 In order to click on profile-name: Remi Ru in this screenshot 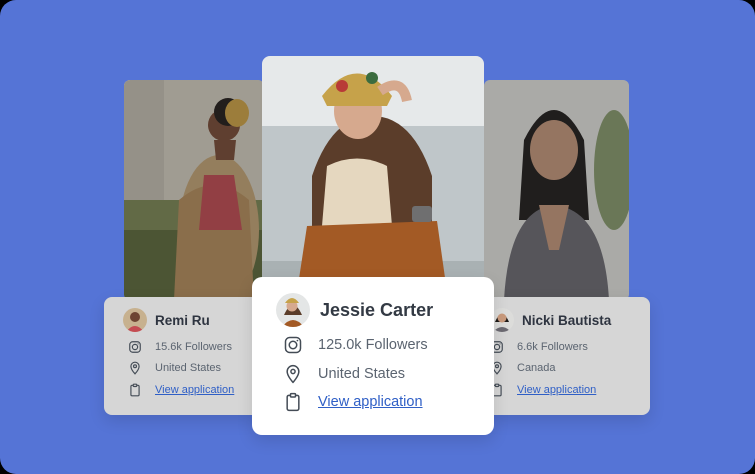, I will do `click(182, 320)`.